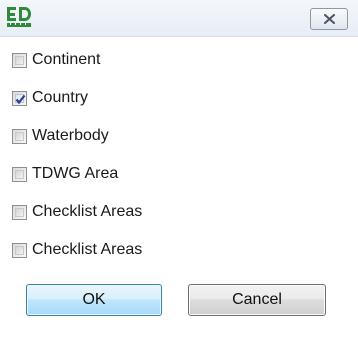 The height and width of the screenshot is (345, 358). Describe the element at coordinates (257, 300) in the screenshot. I see `cancel-button: Cancel` at that location.